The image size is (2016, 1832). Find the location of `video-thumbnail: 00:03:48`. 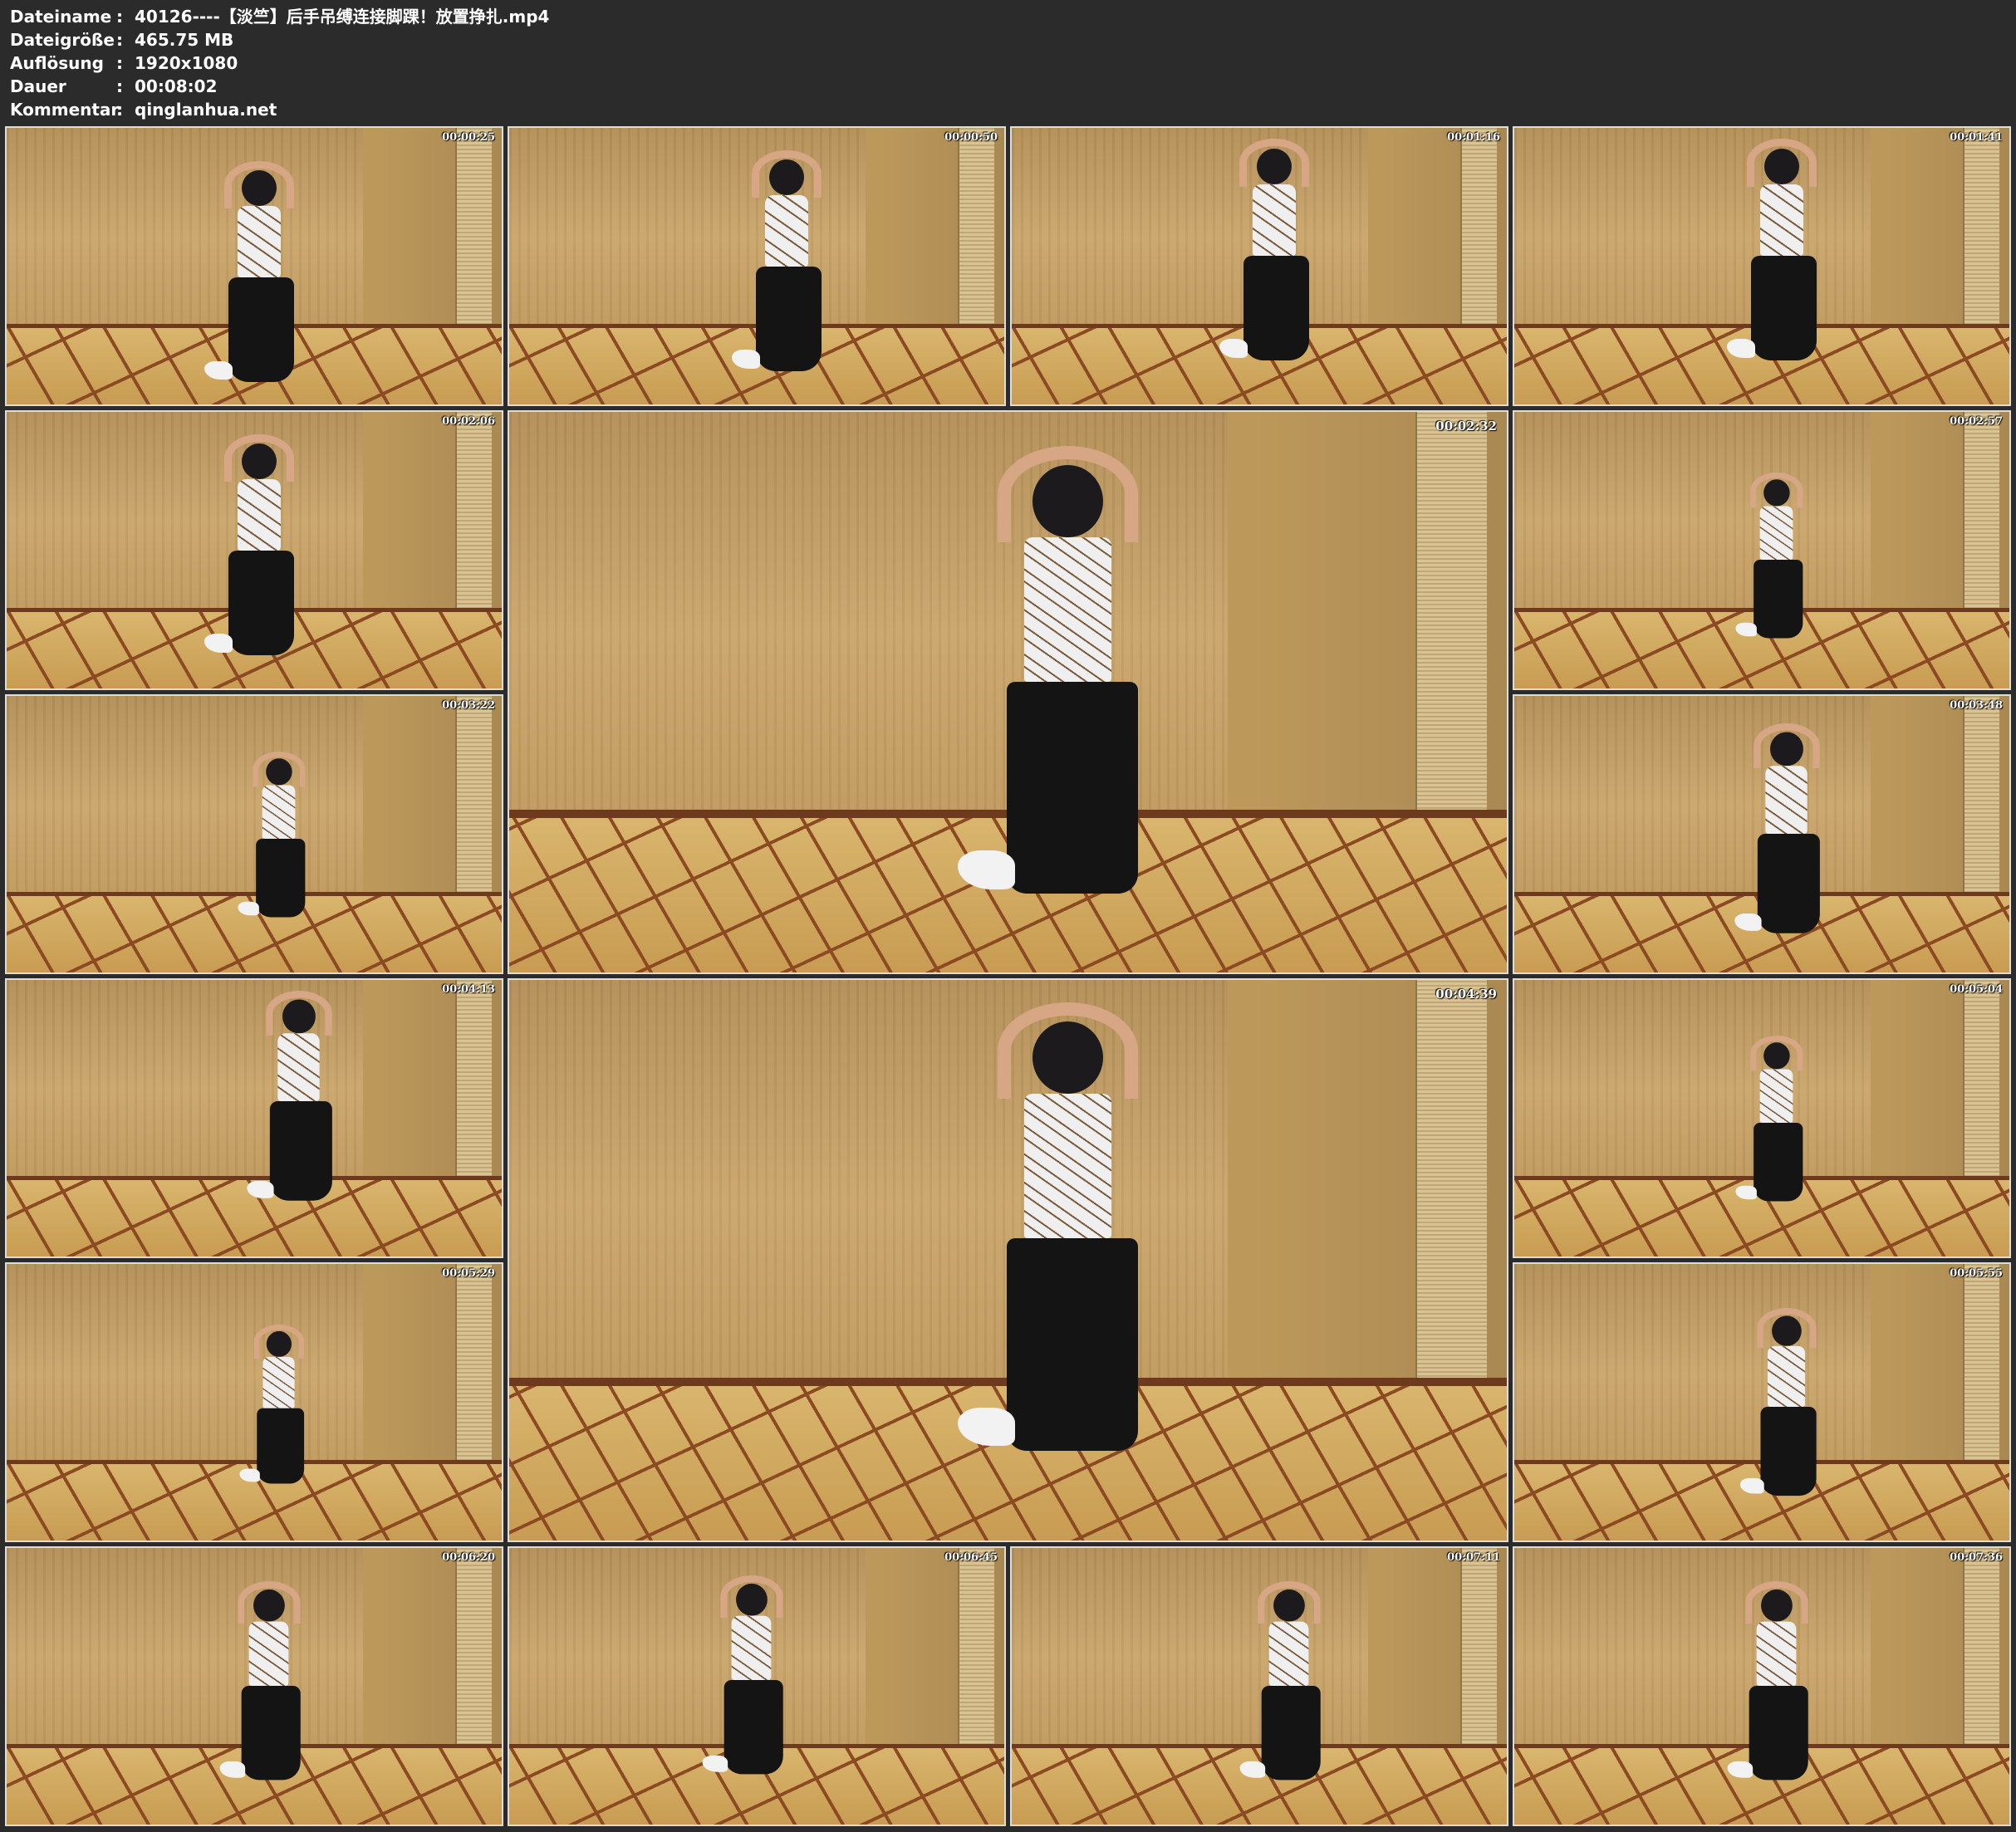

video-thumbnail: 00:03:48 is located at coordinates (1762, 834).